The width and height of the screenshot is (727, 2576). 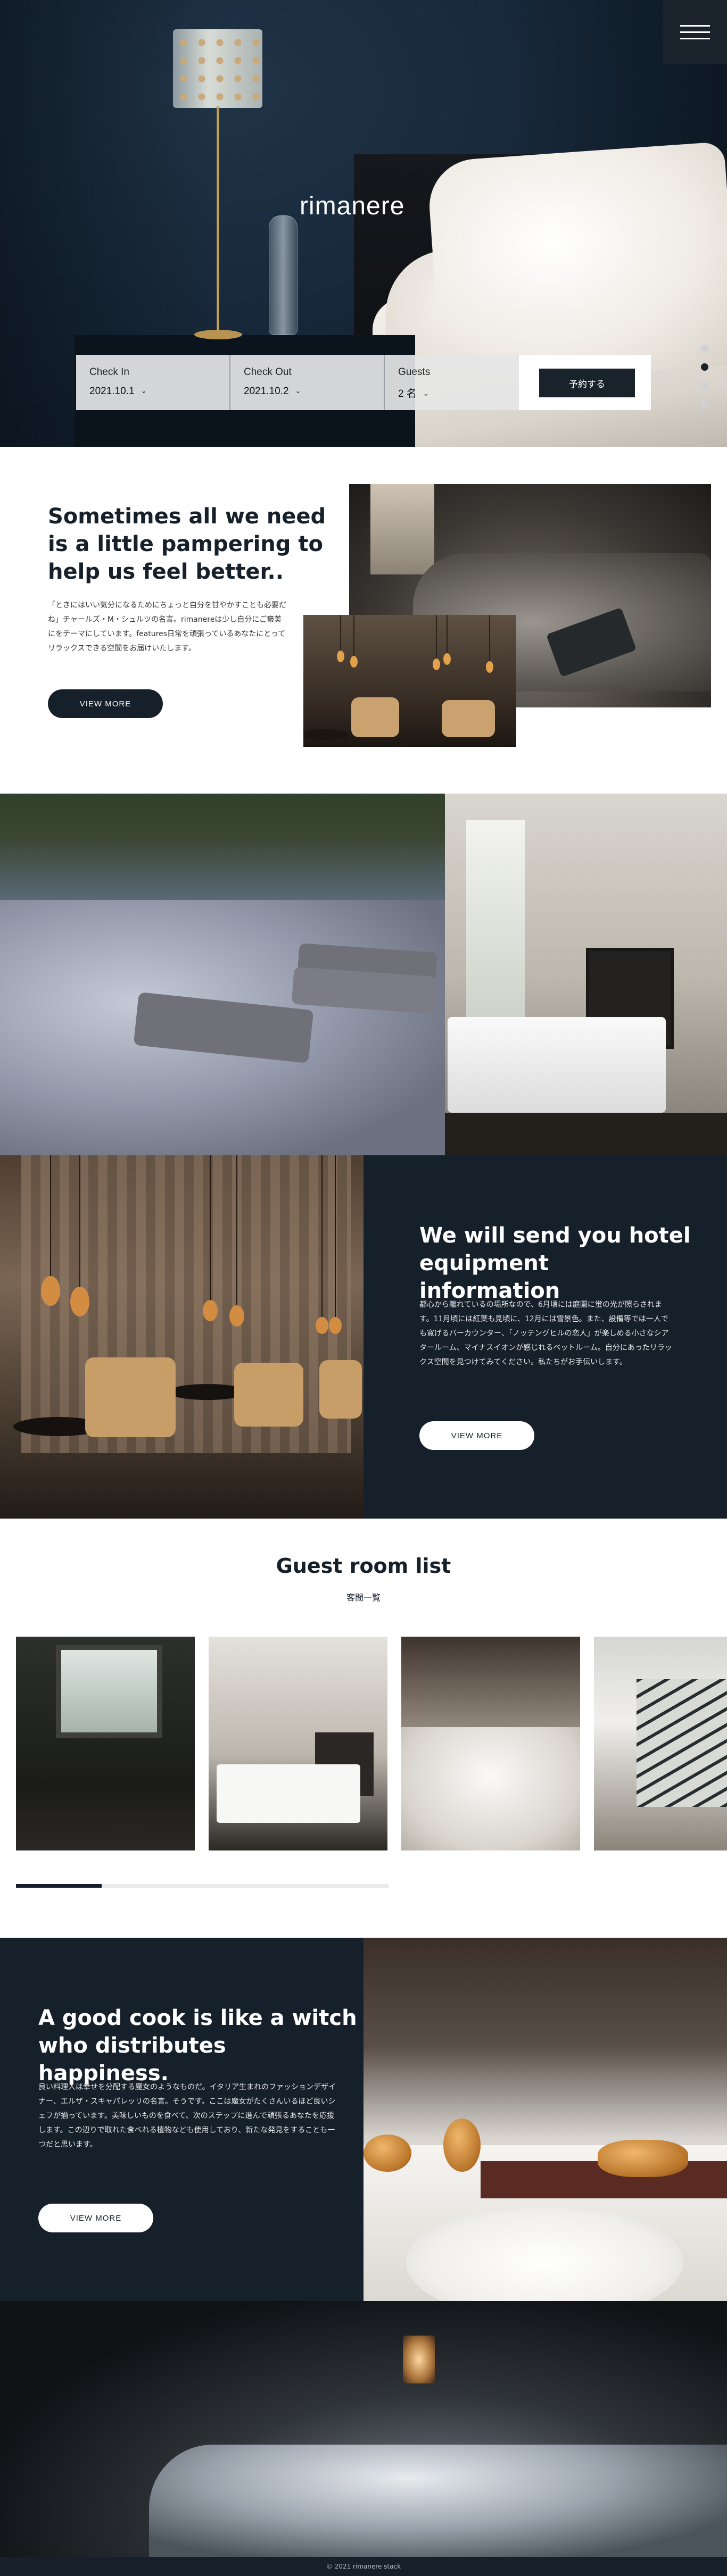 I want to click on photo-floor, so click(x=586, y=1134).